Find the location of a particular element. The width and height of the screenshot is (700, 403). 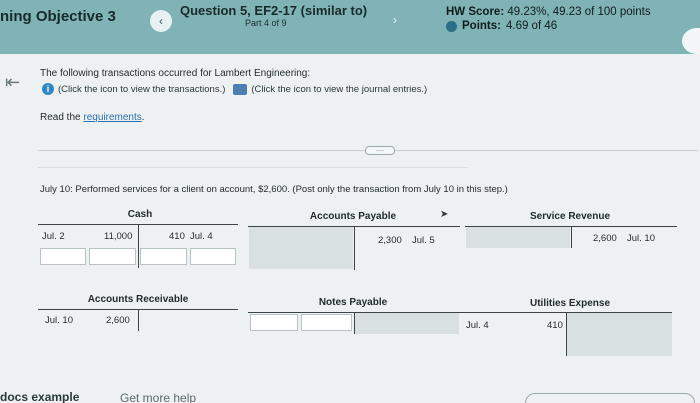

service-revenue-title: Service Revenue is located at coordinates (570, 216).